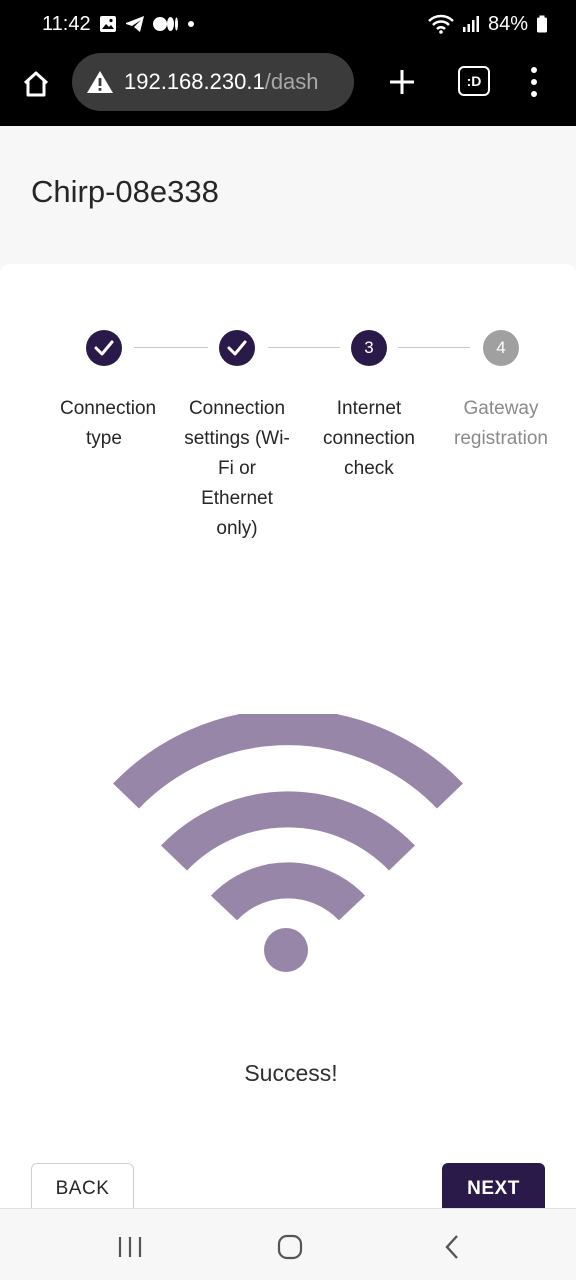  Describe the element at coordinates (288, 24) in the screenshot. I see `status-bar: 11:42 84%` at that location.